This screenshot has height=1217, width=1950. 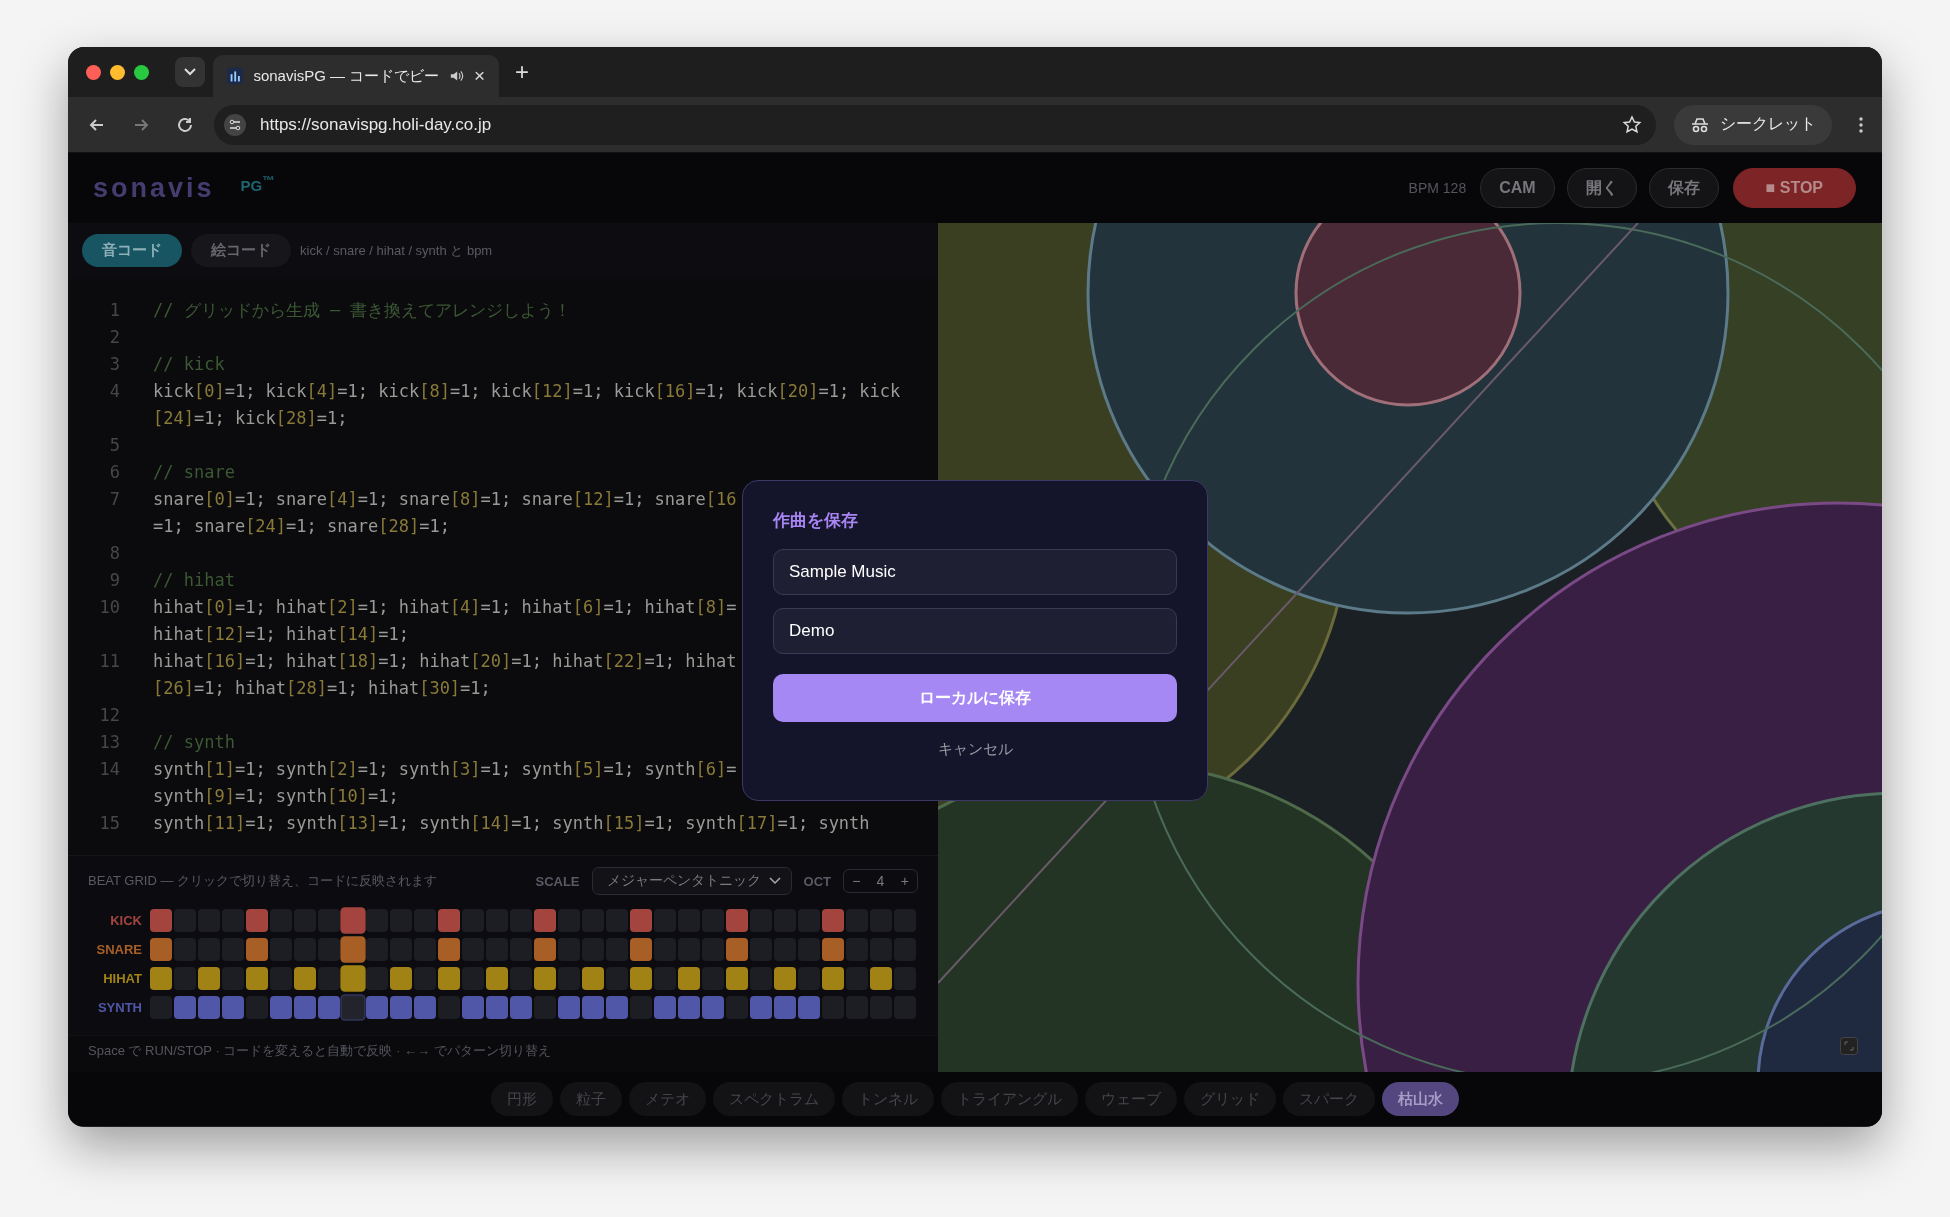 I want to click on bookmark-star-icon, so click(x=1632, y=124).